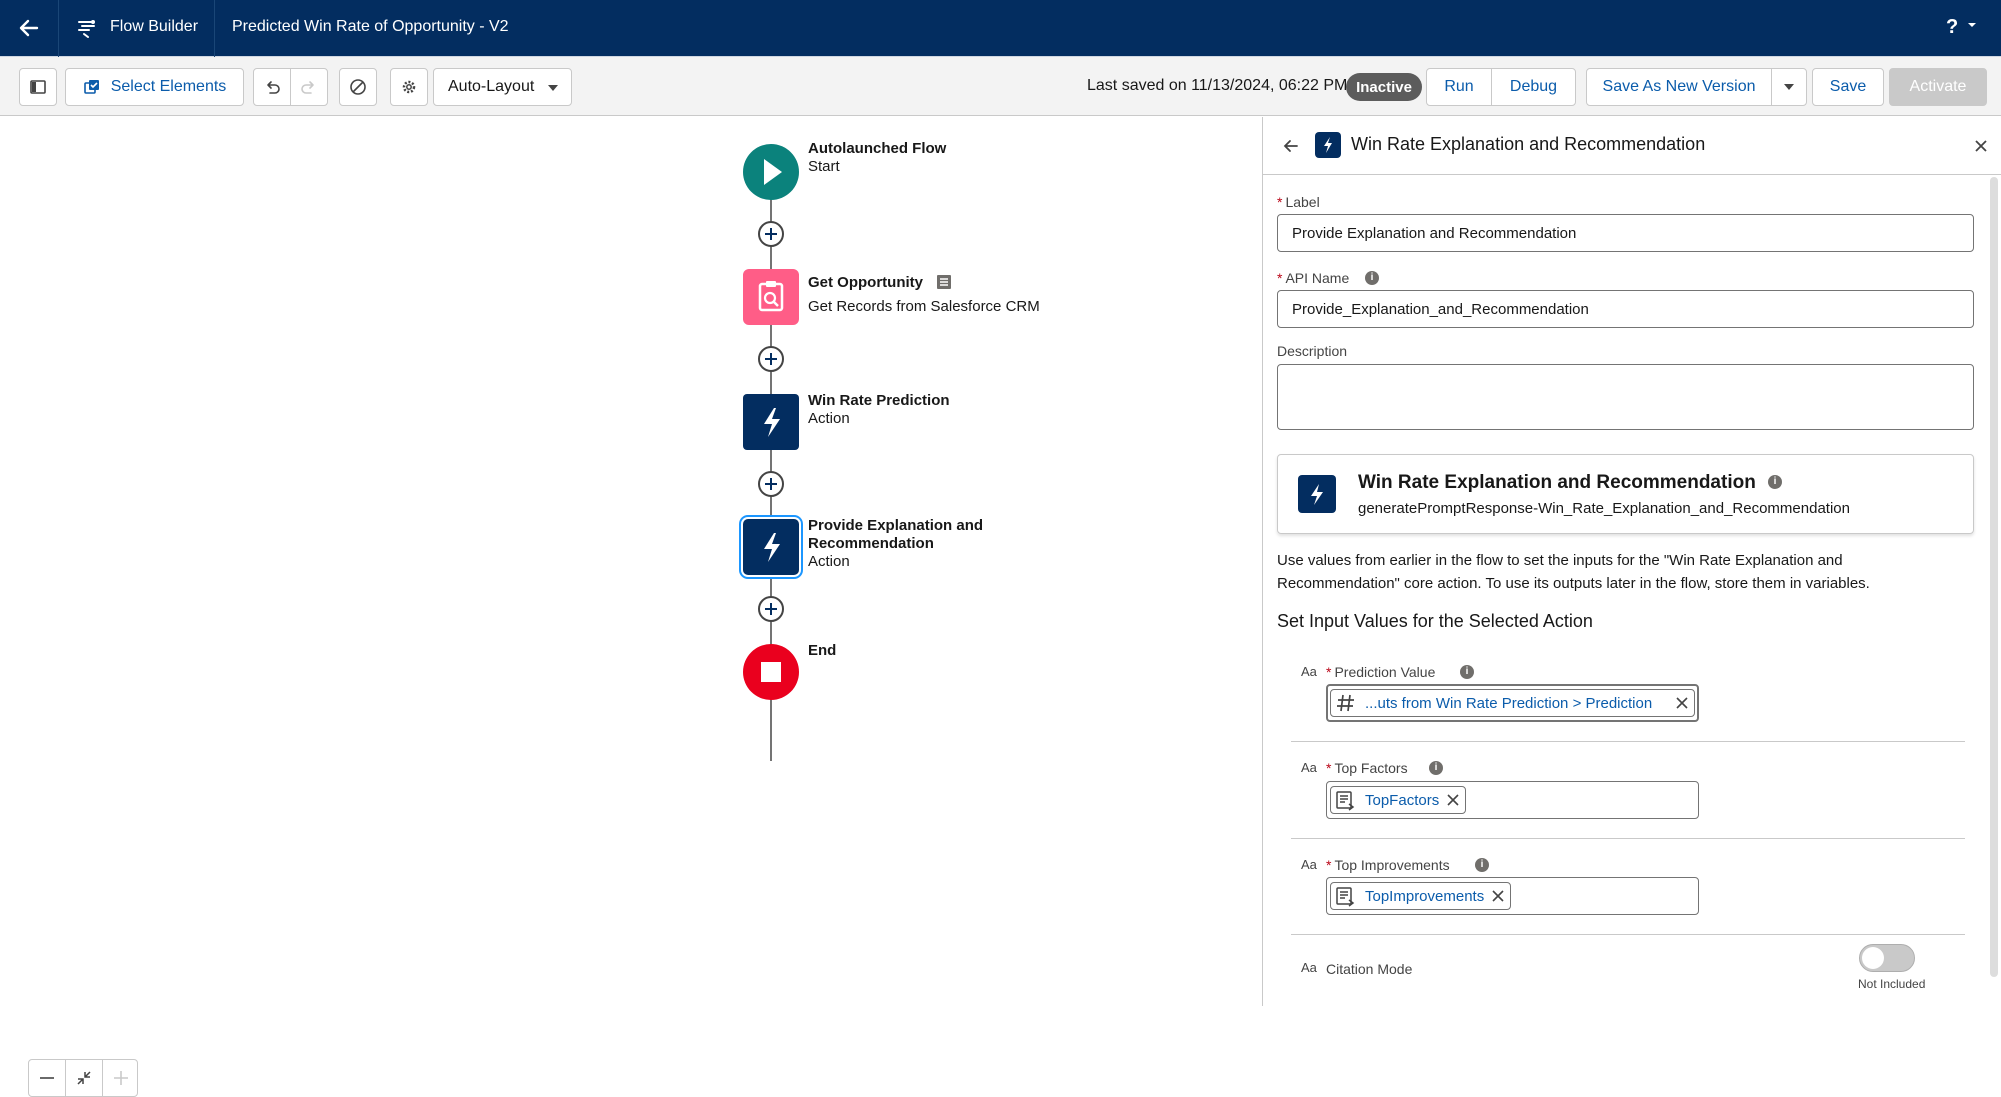 The width and height of the screenshot is (2001, 1097). I want to click on get-opportunity-node, so click(771, 297).